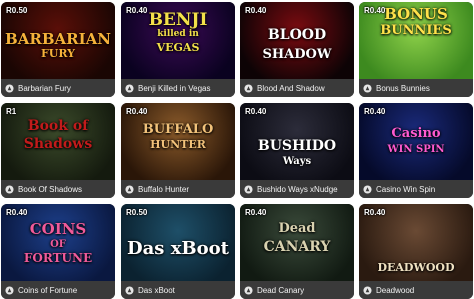  I want to click on game-tile: BLOOD SHADOW R0.40 Blood And Shadow, so click(297, 49).